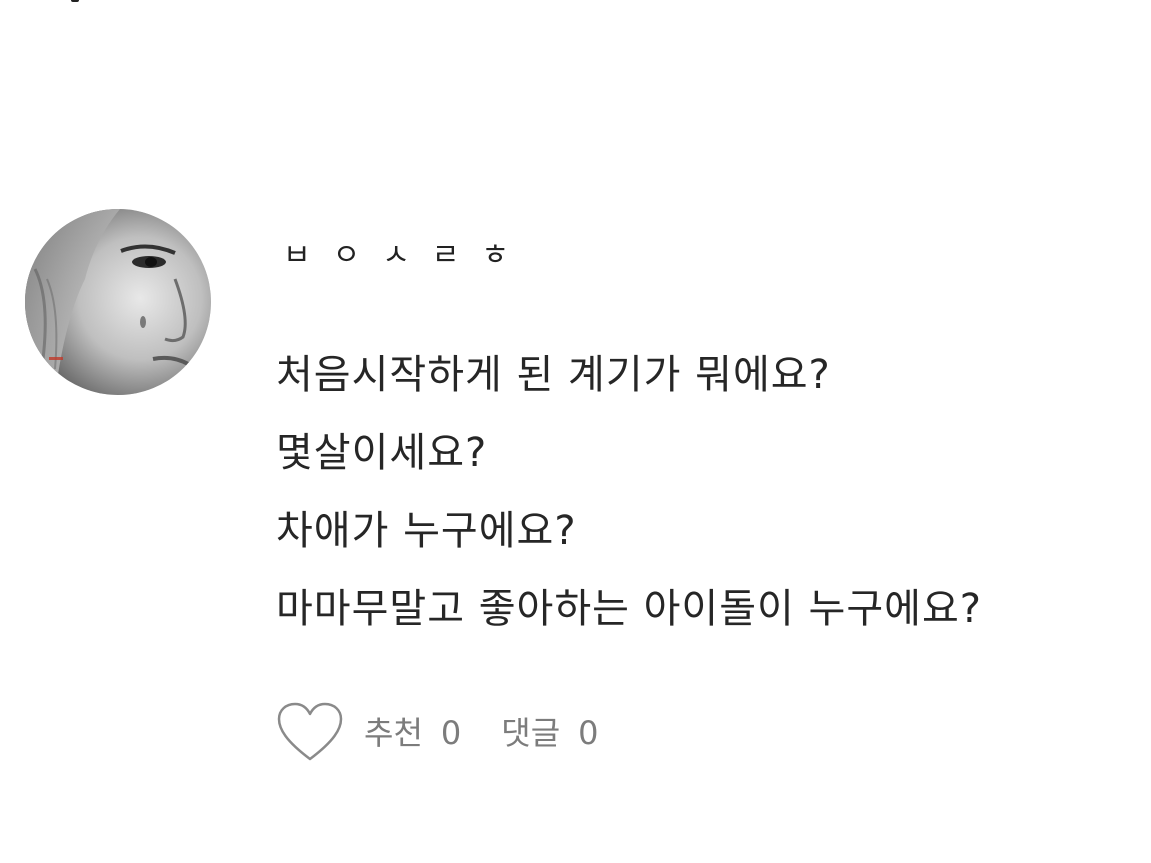 The width and height of the screenshot is (1151, 863). Describe the element at coordinates (588, 733) in the screenshot. I see `comment-count: 0` at that location.